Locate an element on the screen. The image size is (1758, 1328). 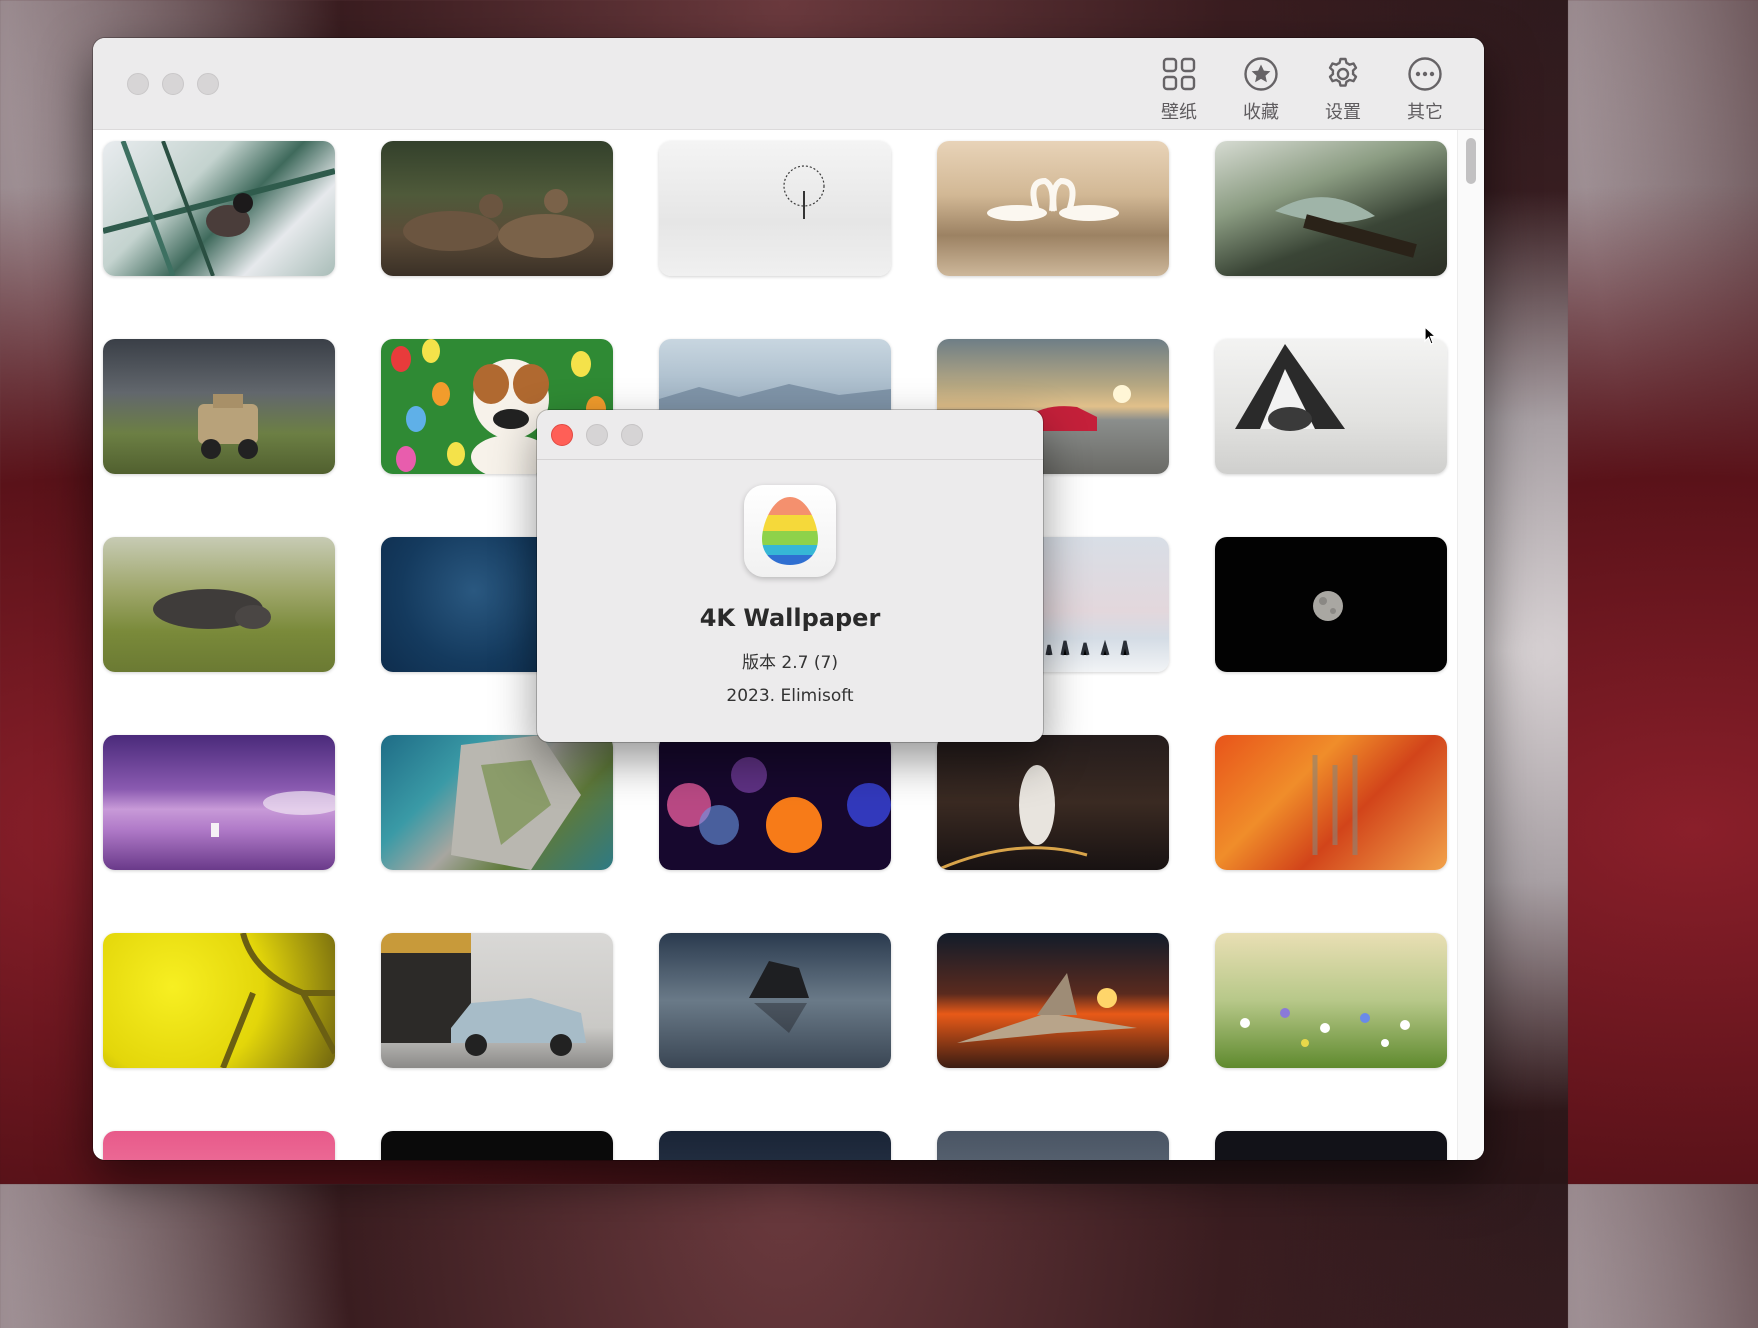
wallpaper-fighter-jet-sunset is located at coordinates (1053, 1000).